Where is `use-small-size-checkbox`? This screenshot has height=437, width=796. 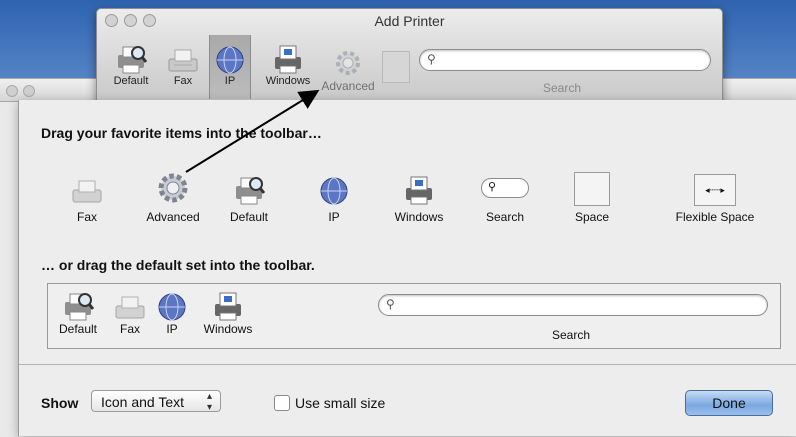 use-small-size-checkbox is located at coordinates (282, 403).